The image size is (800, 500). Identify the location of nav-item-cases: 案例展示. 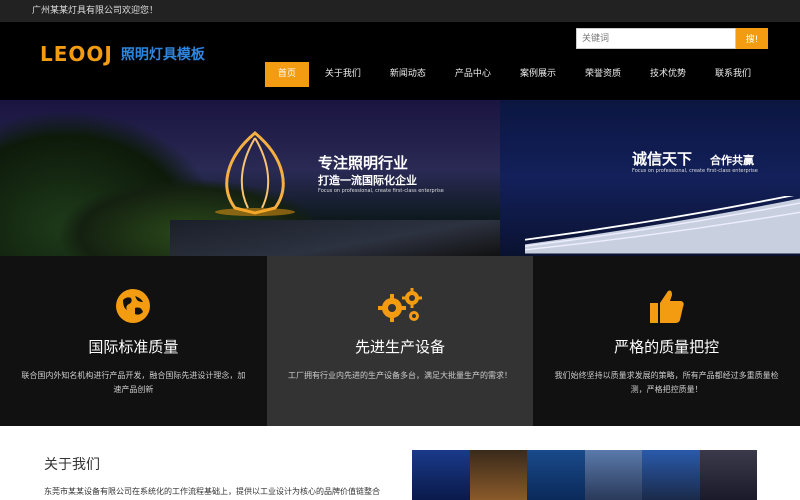
(538, 74).